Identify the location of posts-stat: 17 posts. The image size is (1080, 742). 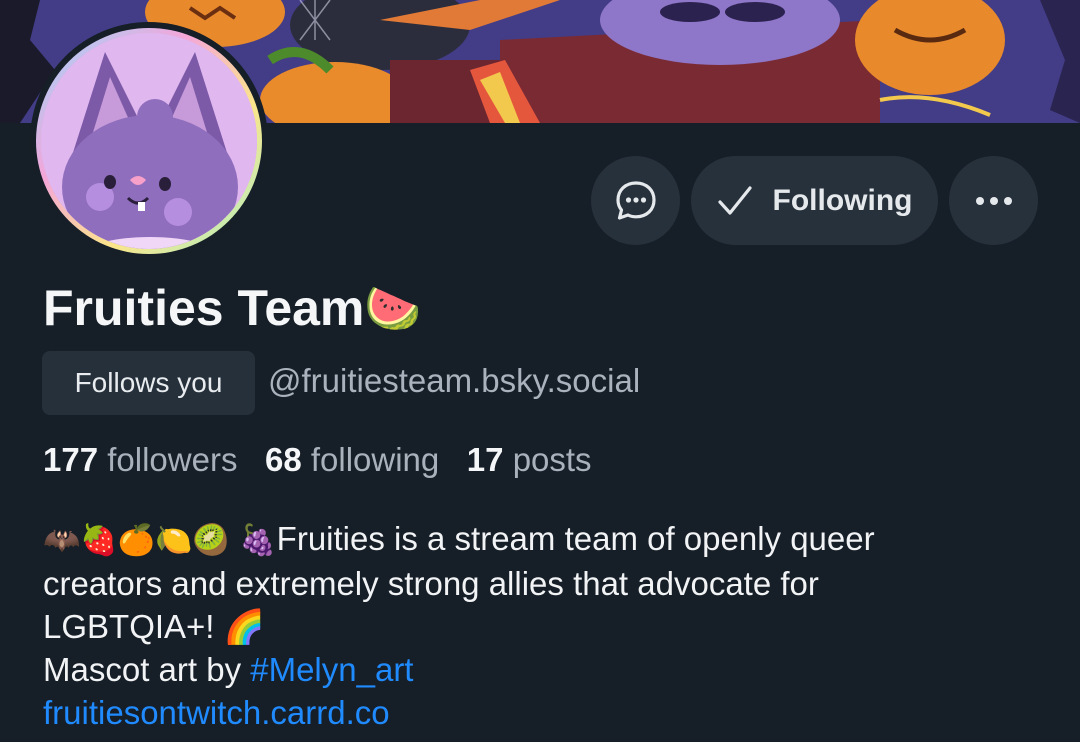
(529, 459).